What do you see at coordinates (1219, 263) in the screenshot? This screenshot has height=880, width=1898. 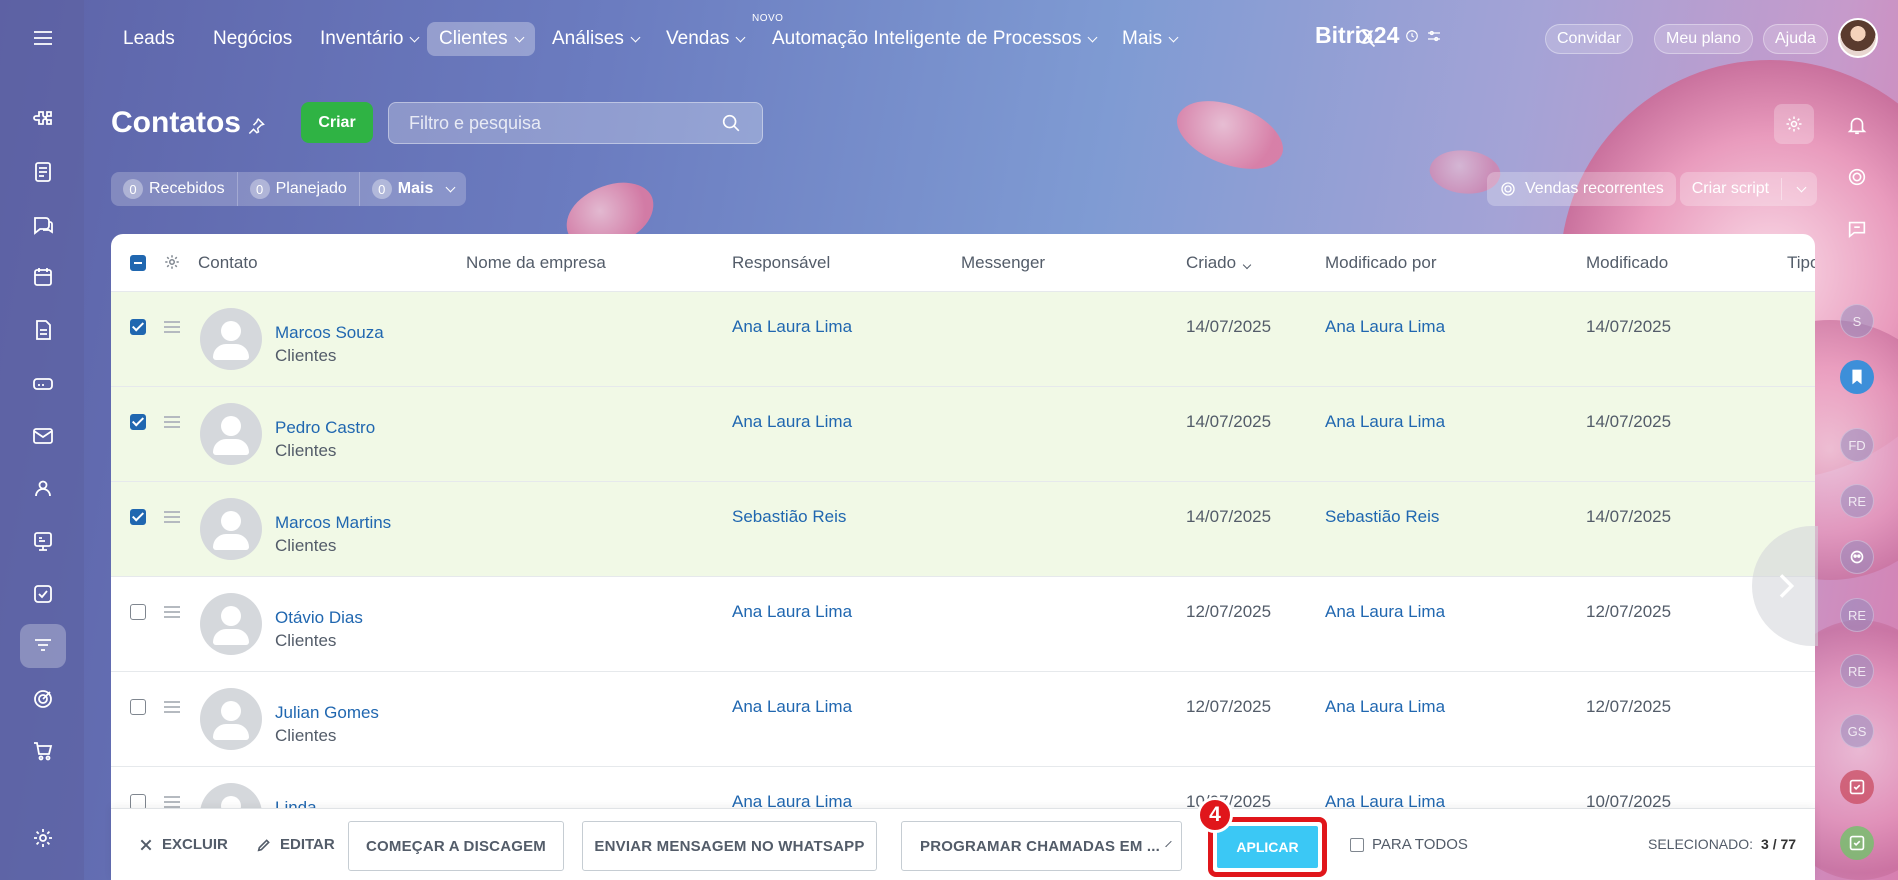 I see `column-criado: Criado` at bounding box center [1219, 263].